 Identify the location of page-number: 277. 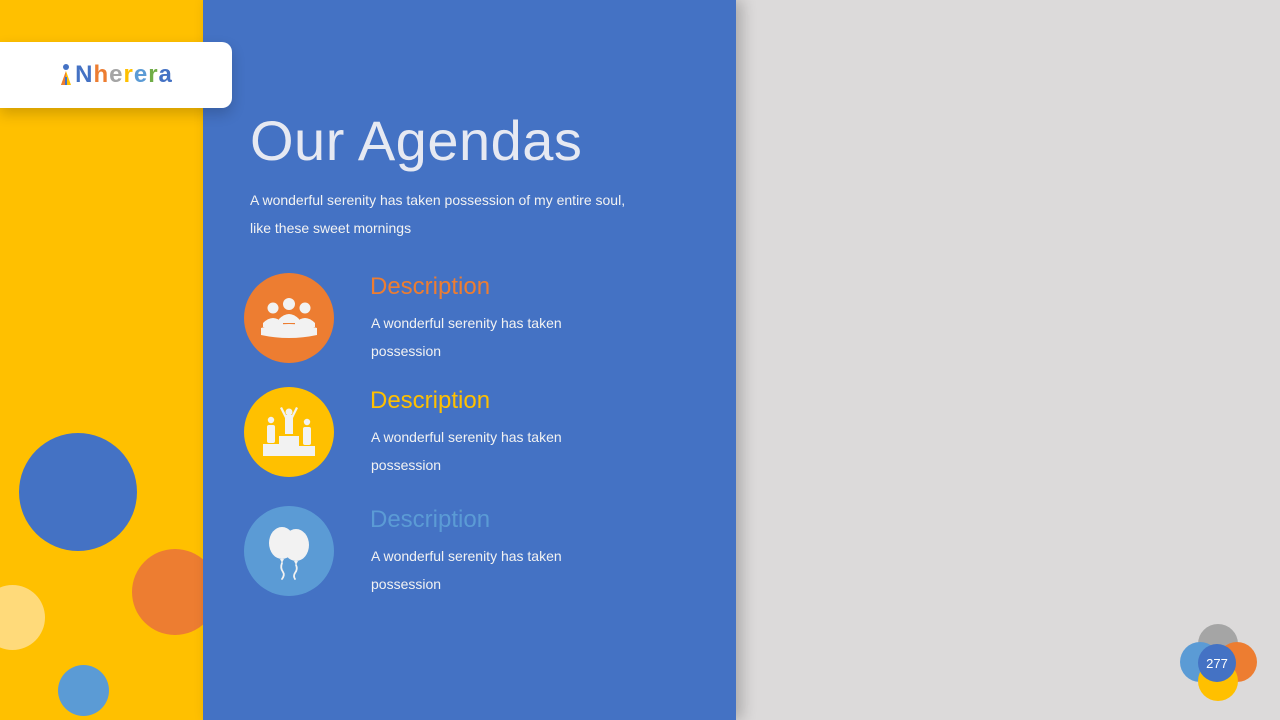
(1217, 663).